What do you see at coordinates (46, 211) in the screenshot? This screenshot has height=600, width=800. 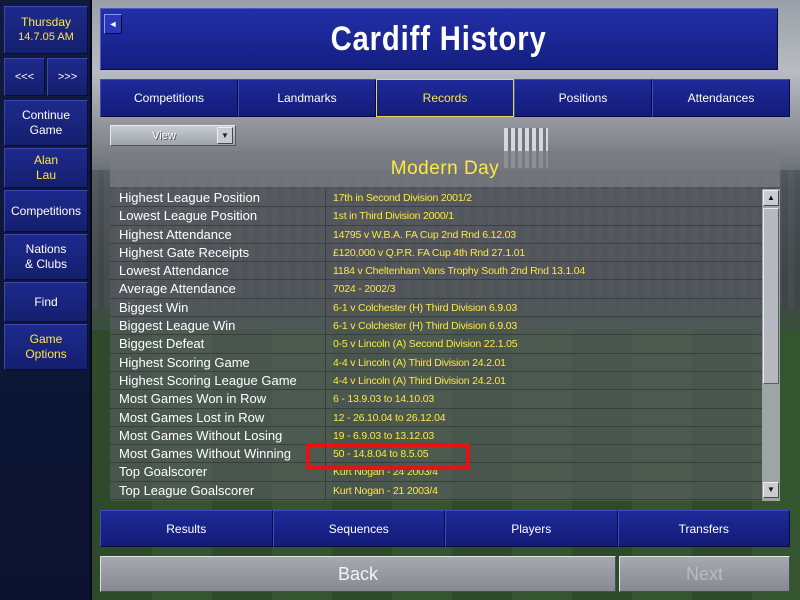 I see `sidebar-competitions-button: Competitions` at bounding box center [46, 211].